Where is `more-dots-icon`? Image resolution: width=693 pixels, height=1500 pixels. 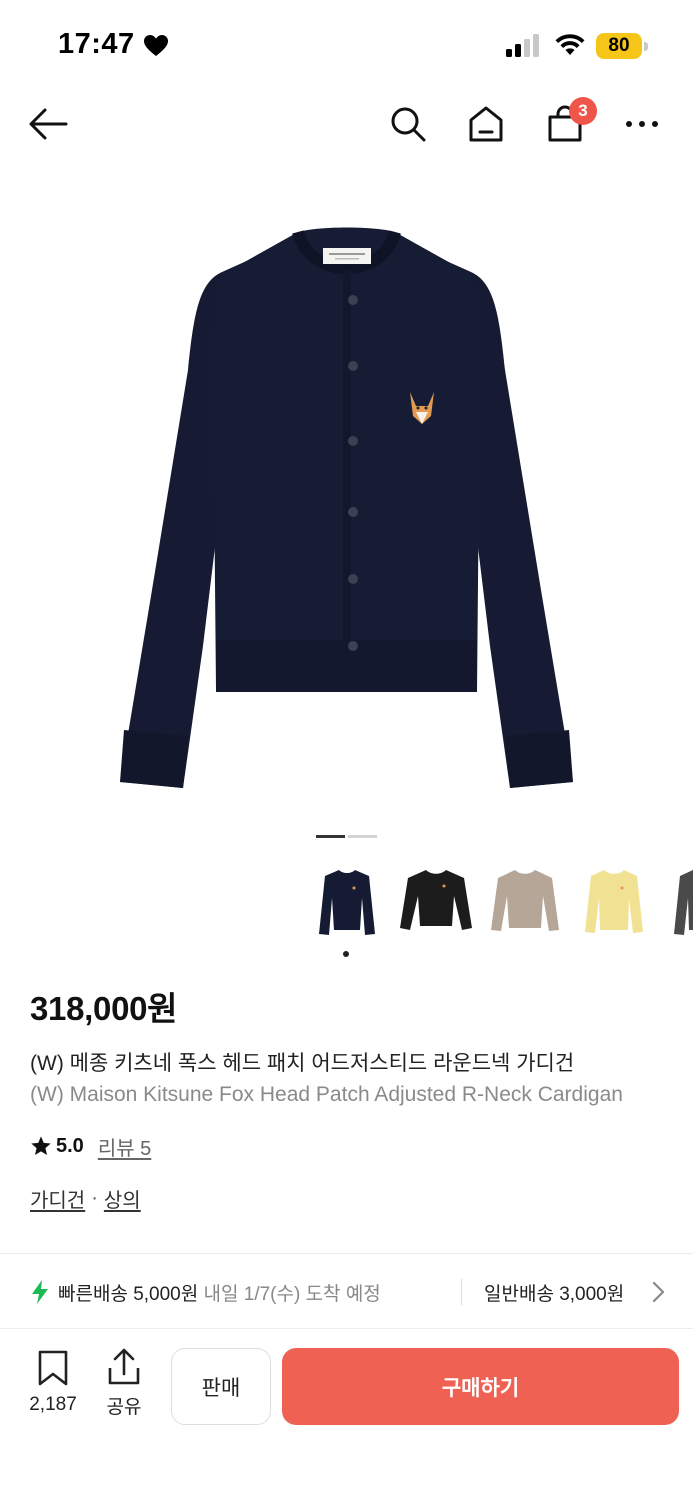
more-dots-icon is located at coordinates (642, 124).